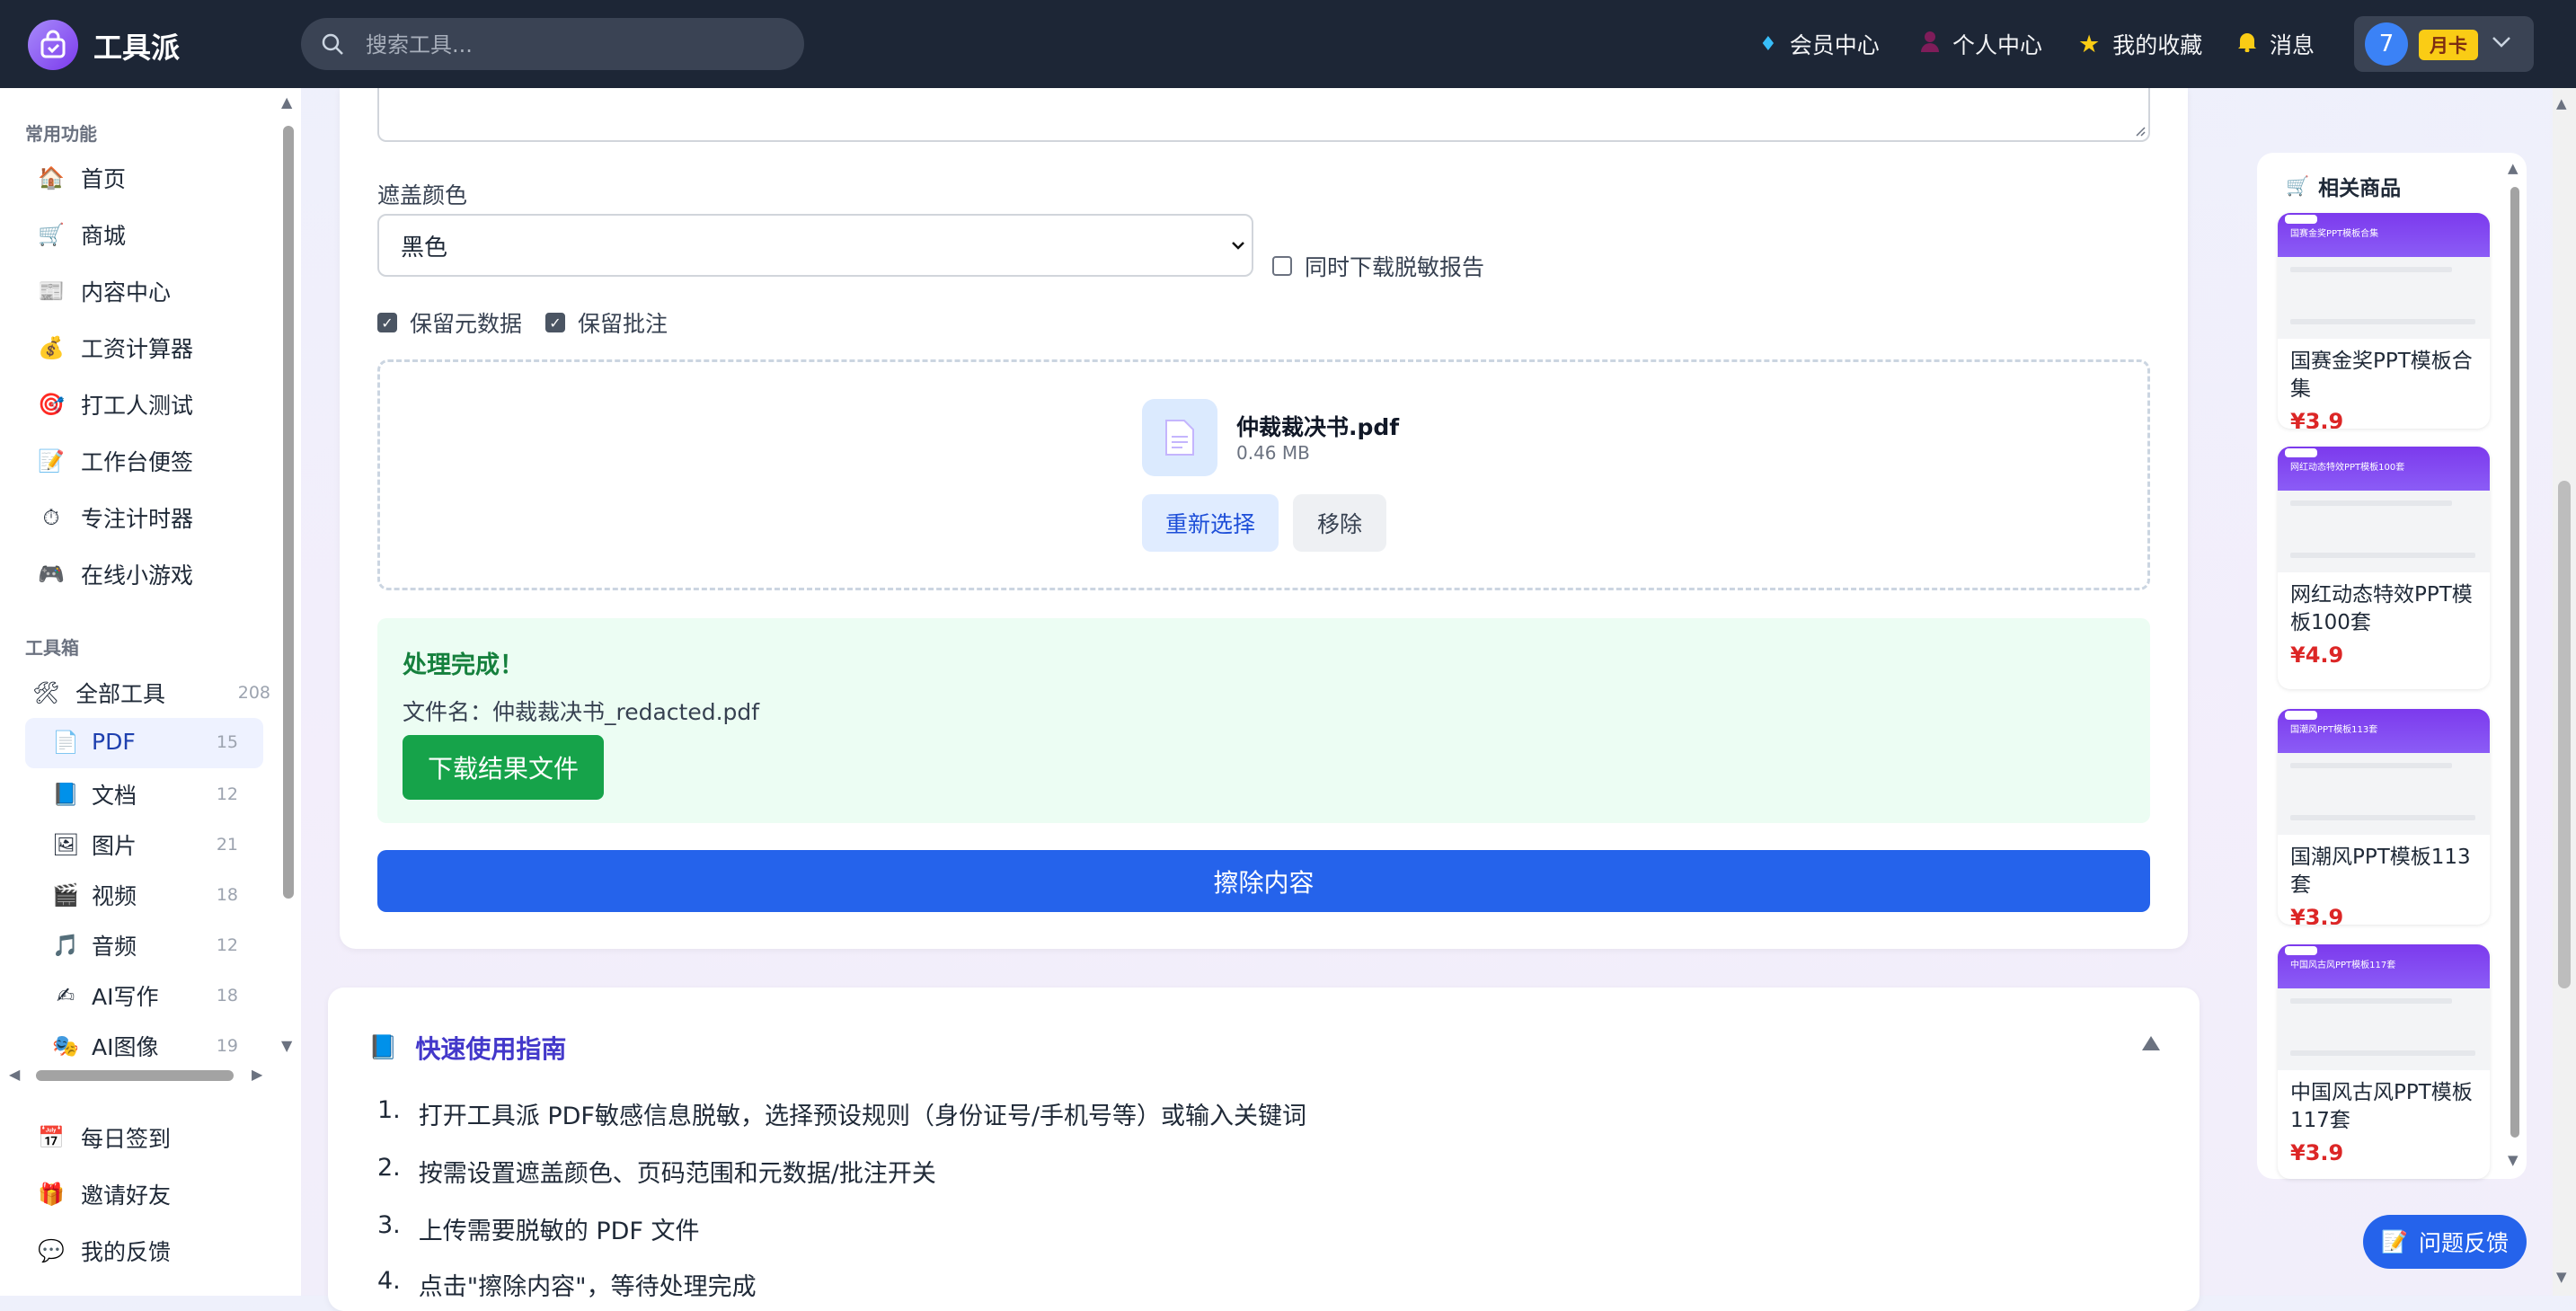  Describe the element at coordinates (464, 665) in the screenshot. I see `result-title: 处理完成！` at that location.